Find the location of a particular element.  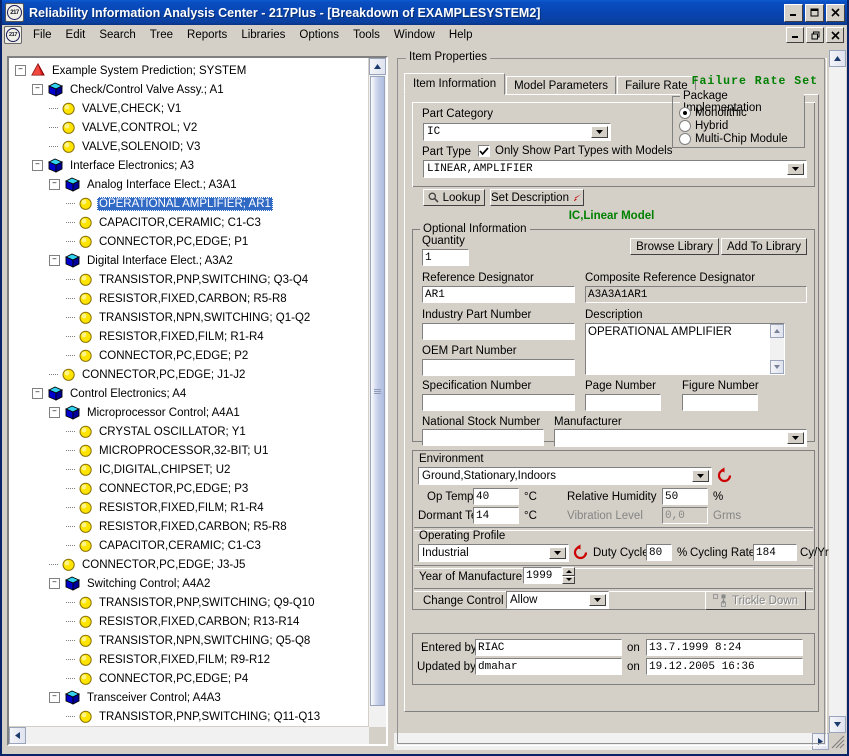

tree-node: Check/Control Valve Assy.; A1 is located at coordinates (192, 89).